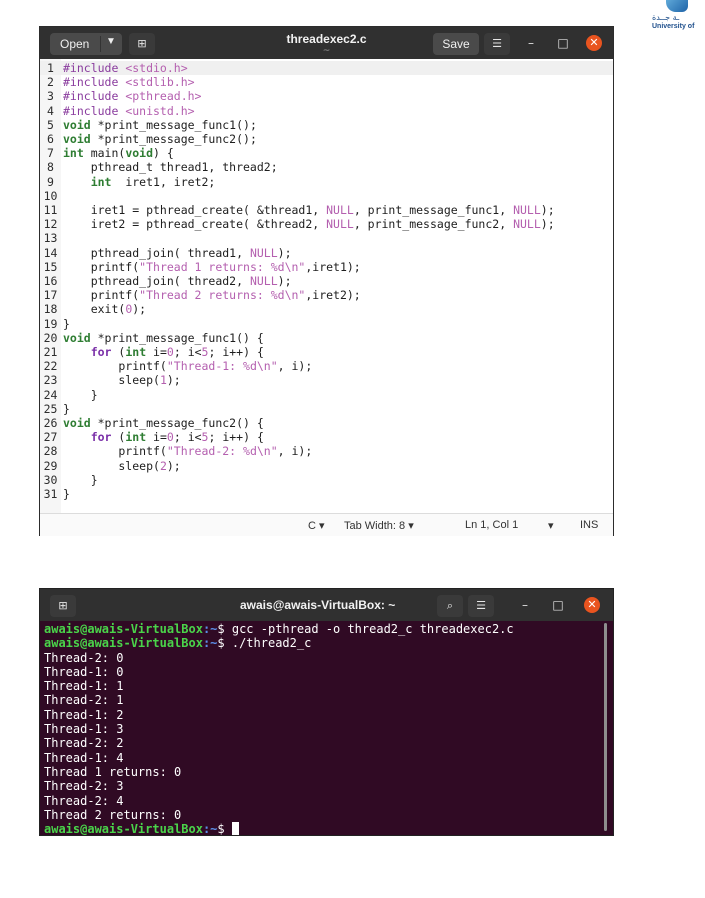  Describe the element at coordinates (450, 606) in the screenshot. I see `search-icon: ⌕` at that location.